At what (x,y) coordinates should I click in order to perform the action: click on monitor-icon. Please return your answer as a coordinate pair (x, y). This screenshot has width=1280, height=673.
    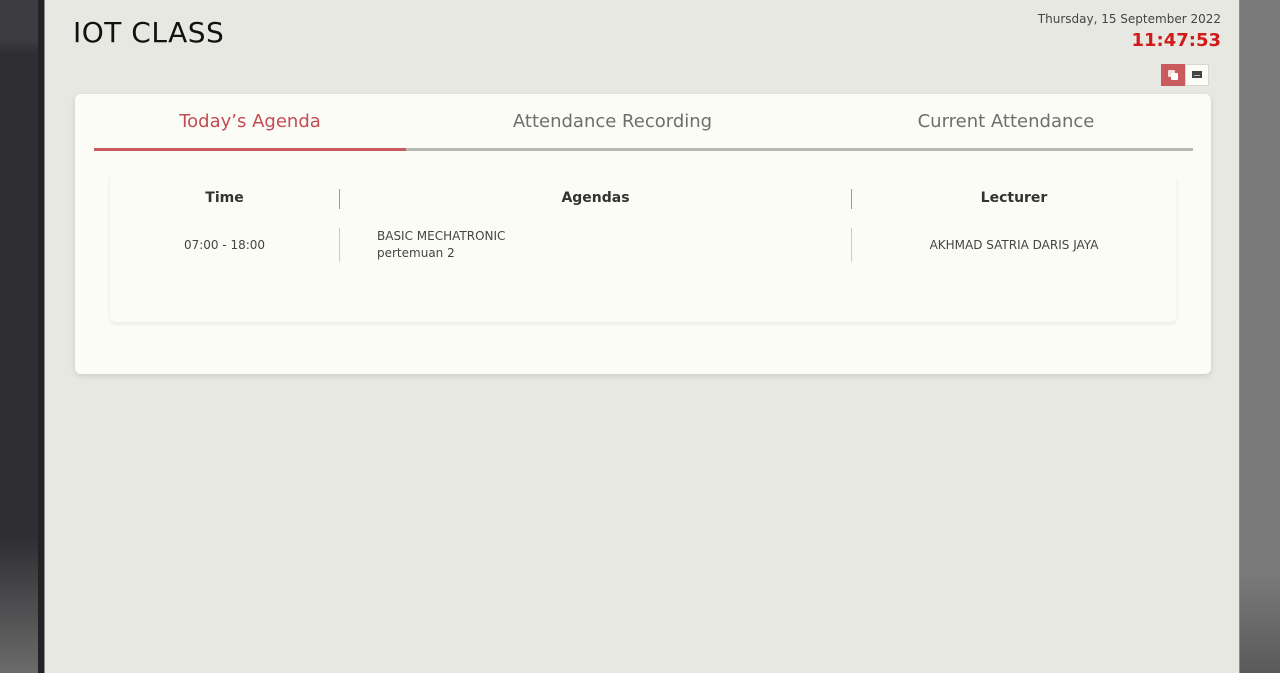
    Looking at the image, I should click on (1197, 74).